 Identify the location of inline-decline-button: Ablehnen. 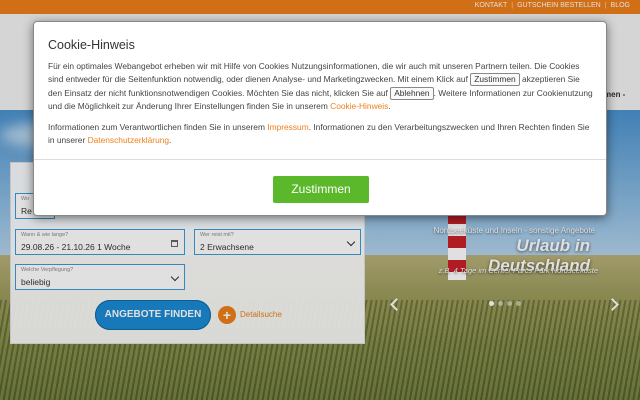
(412, 93).